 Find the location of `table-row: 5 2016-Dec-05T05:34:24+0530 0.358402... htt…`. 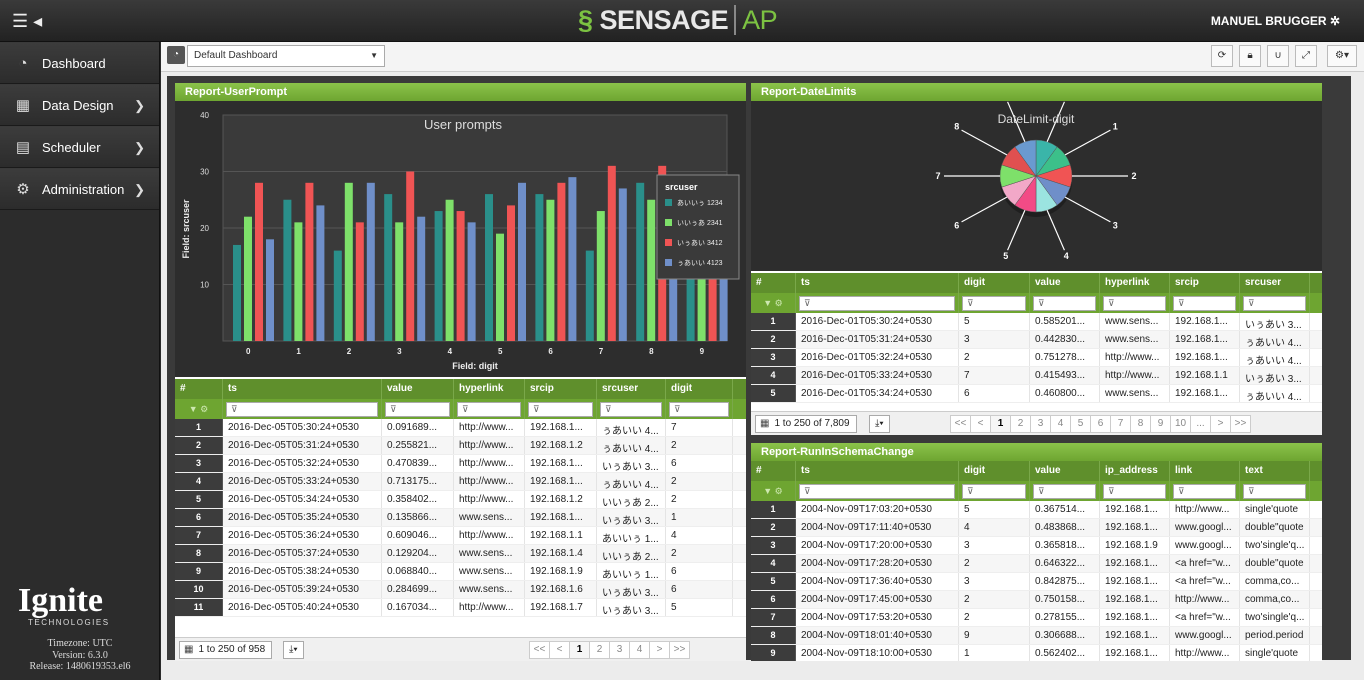

table-row: 5 2016-Dec-05T05:34:24+0530 0.358402... htt… is located at coordinates (460, 500).